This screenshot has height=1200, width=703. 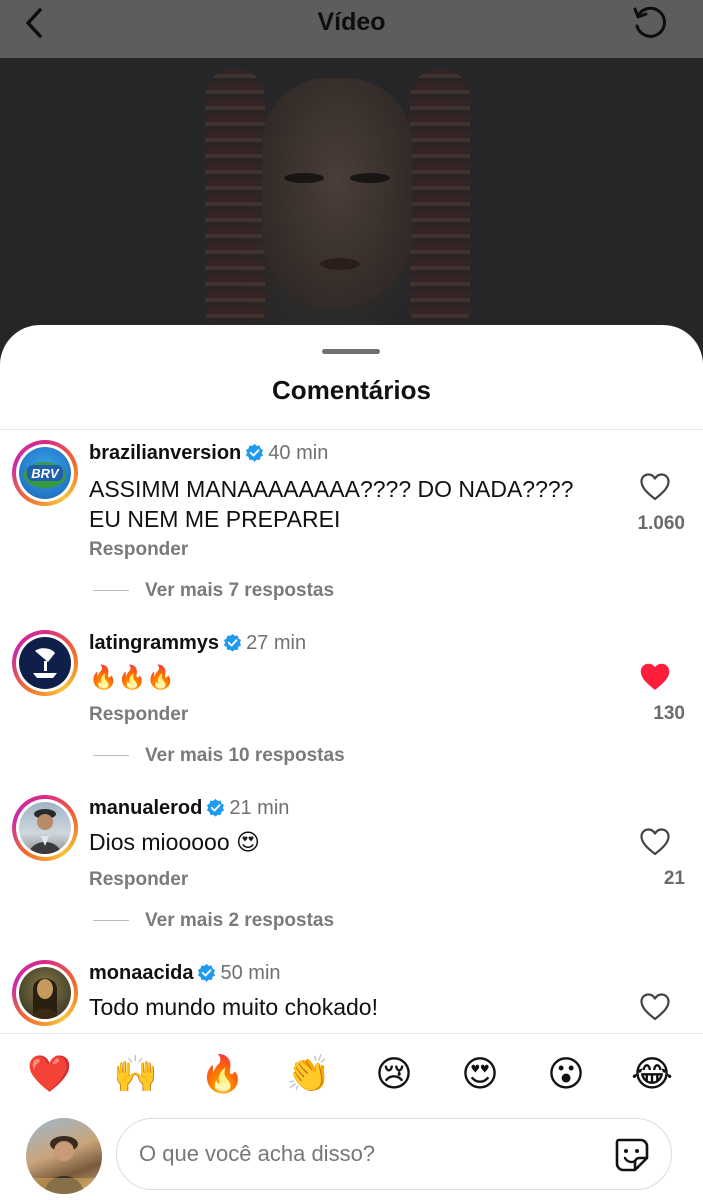 I want to click on avatar-text: BRV, so click(x=45, y=473).